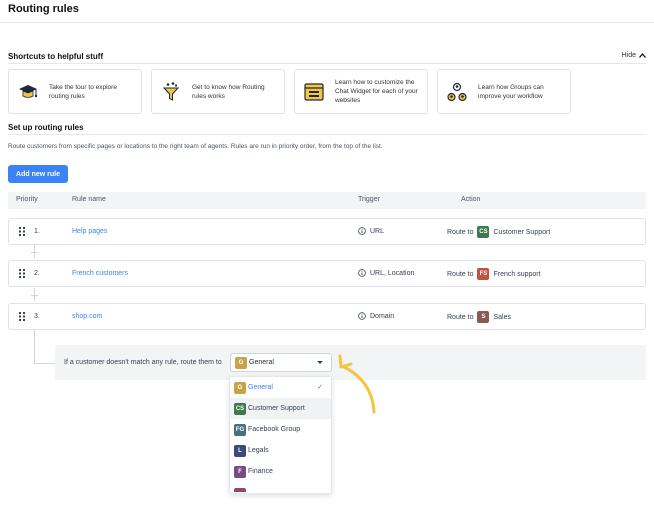  What do you see at coordinates (37, 231) in the screenshot?
I see `rule-priority: 1.` at bounding box center [37, 231].